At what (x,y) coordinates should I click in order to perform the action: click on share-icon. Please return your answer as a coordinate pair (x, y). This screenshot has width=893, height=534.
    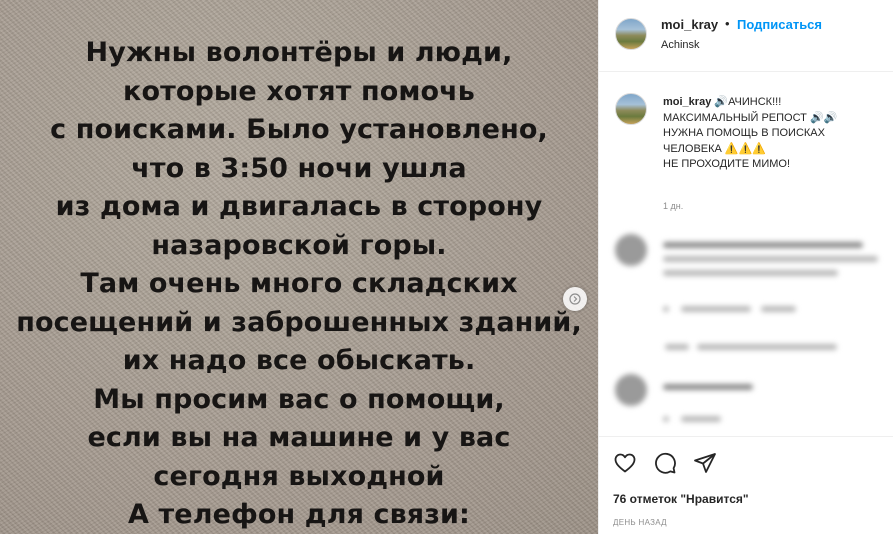
    Looking at the image, I should click on (705, 463).